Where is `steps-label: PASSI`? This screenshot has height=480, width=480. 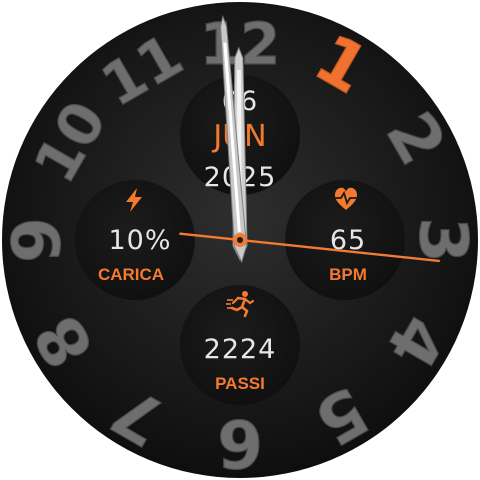
steps-label: PASSI is located at coordinates (240, 383).